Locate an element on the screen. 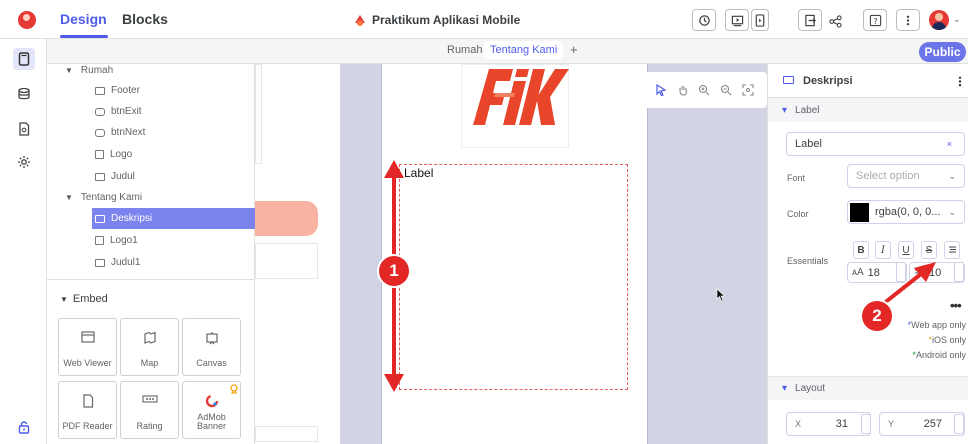 This screenshot has width=968, height=444. screen-tab-rumah: Rumah is located at coordinates (464, 50).